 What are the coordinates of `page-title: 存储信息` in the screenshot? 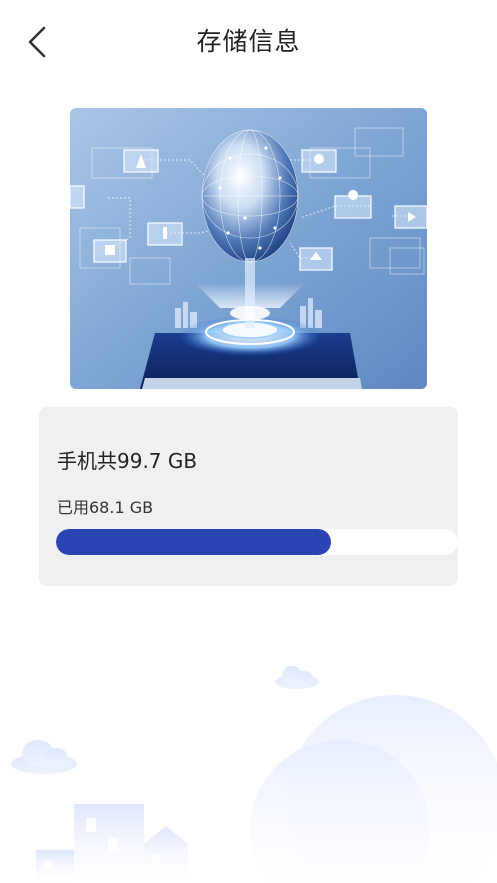 It's located at (248, 41).